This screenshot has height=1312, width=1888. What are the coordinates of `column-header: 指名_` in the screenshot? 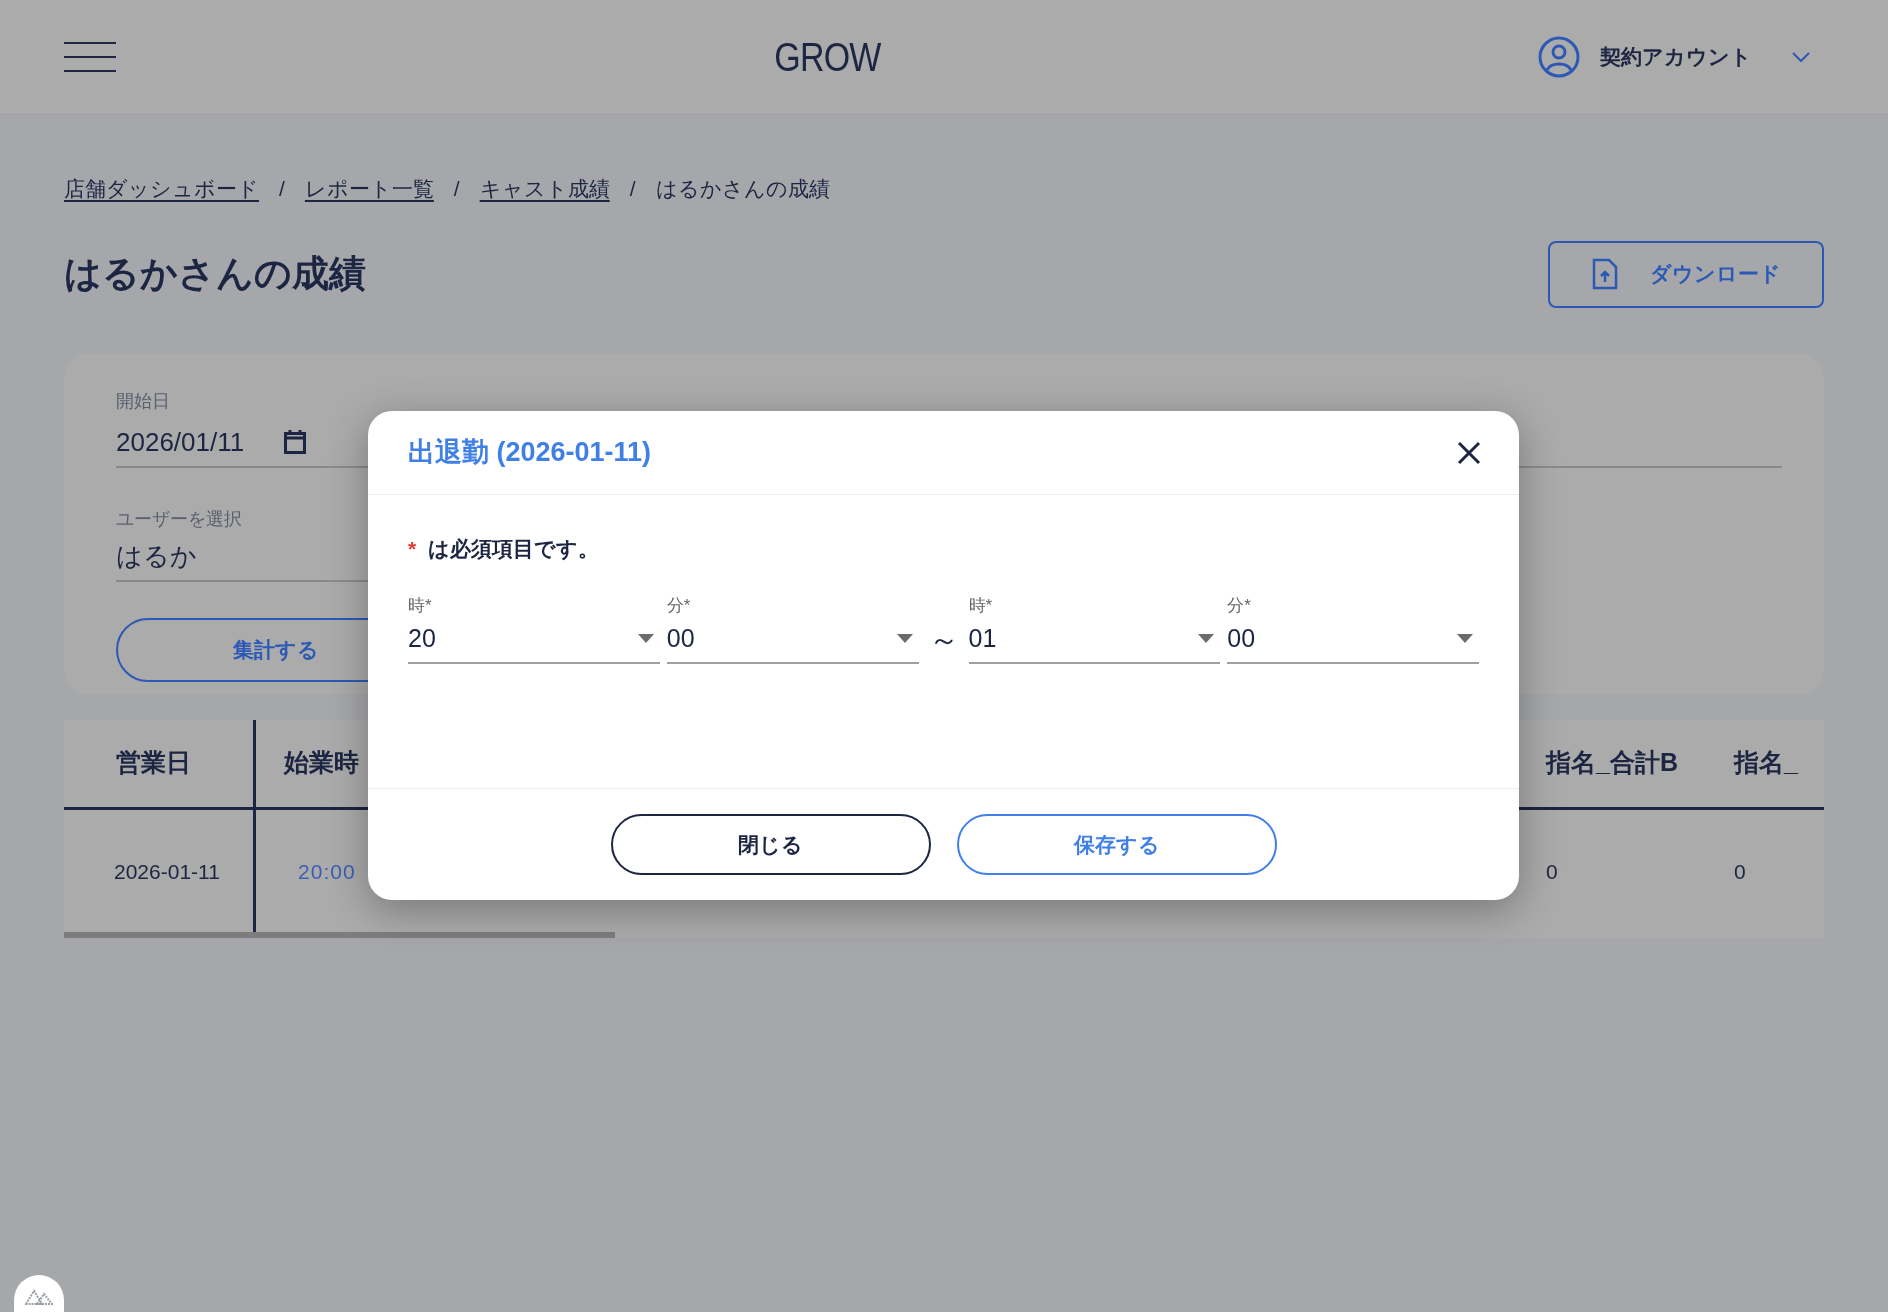 It's located at (1765, 763).